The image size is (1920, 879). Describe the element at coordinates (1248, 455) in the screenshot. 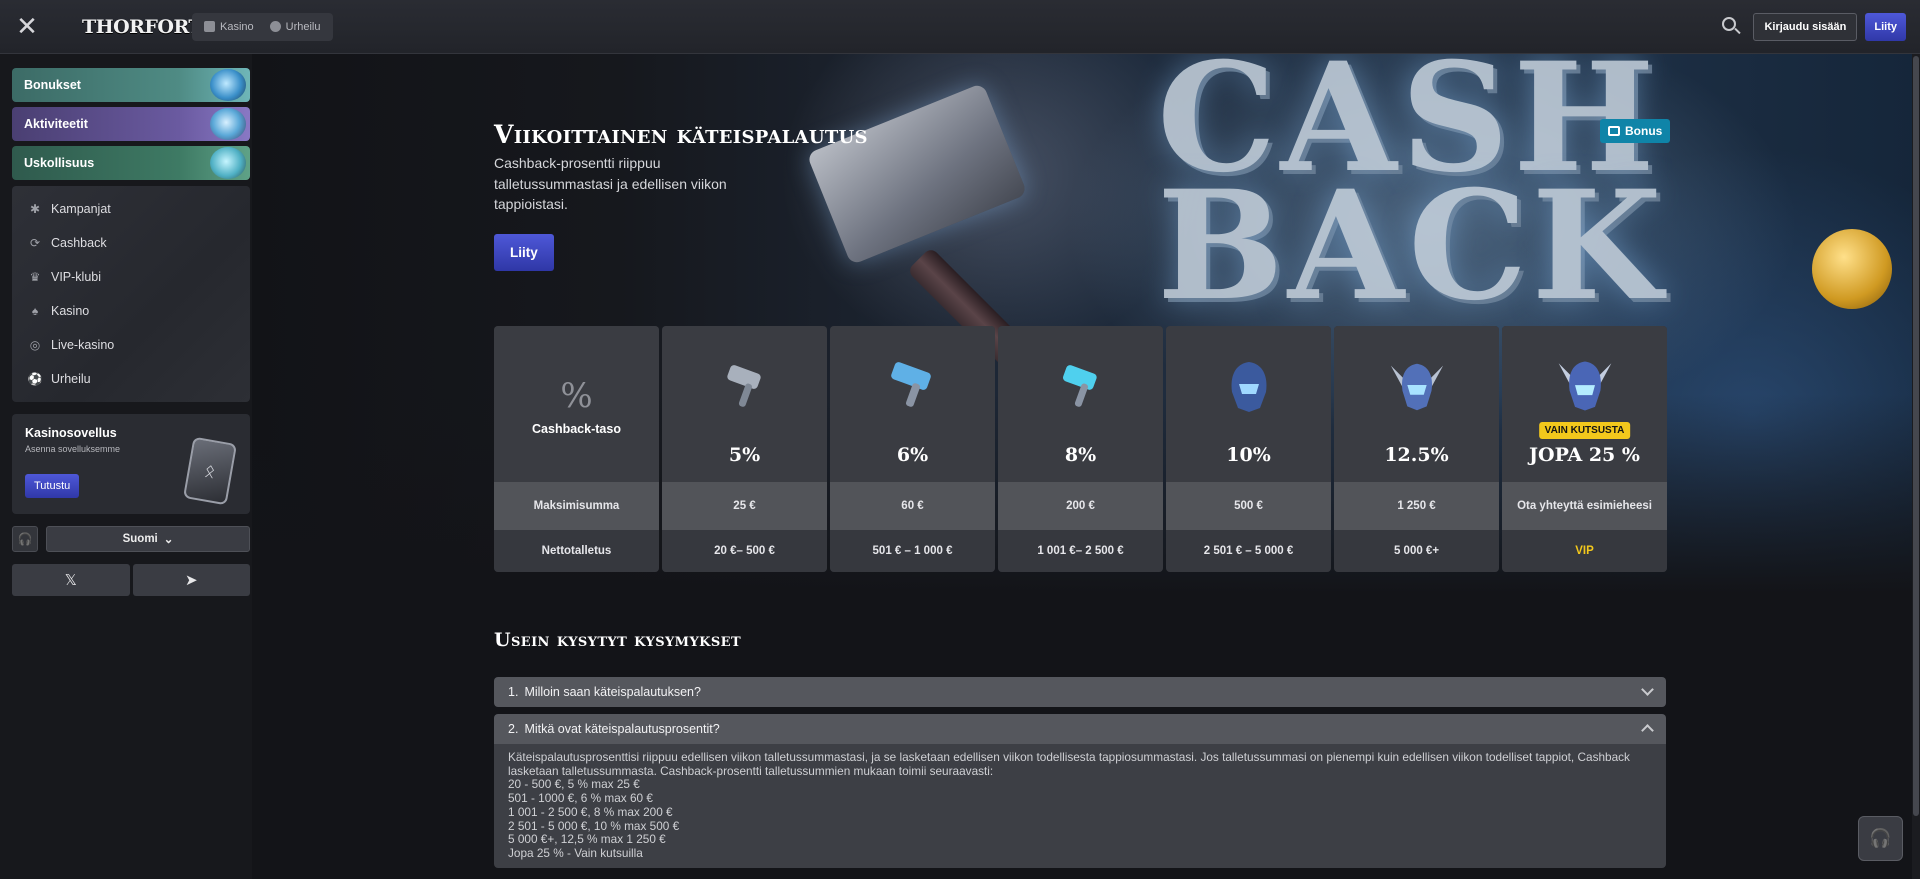

I see `tier-percent: 10%` at that location.